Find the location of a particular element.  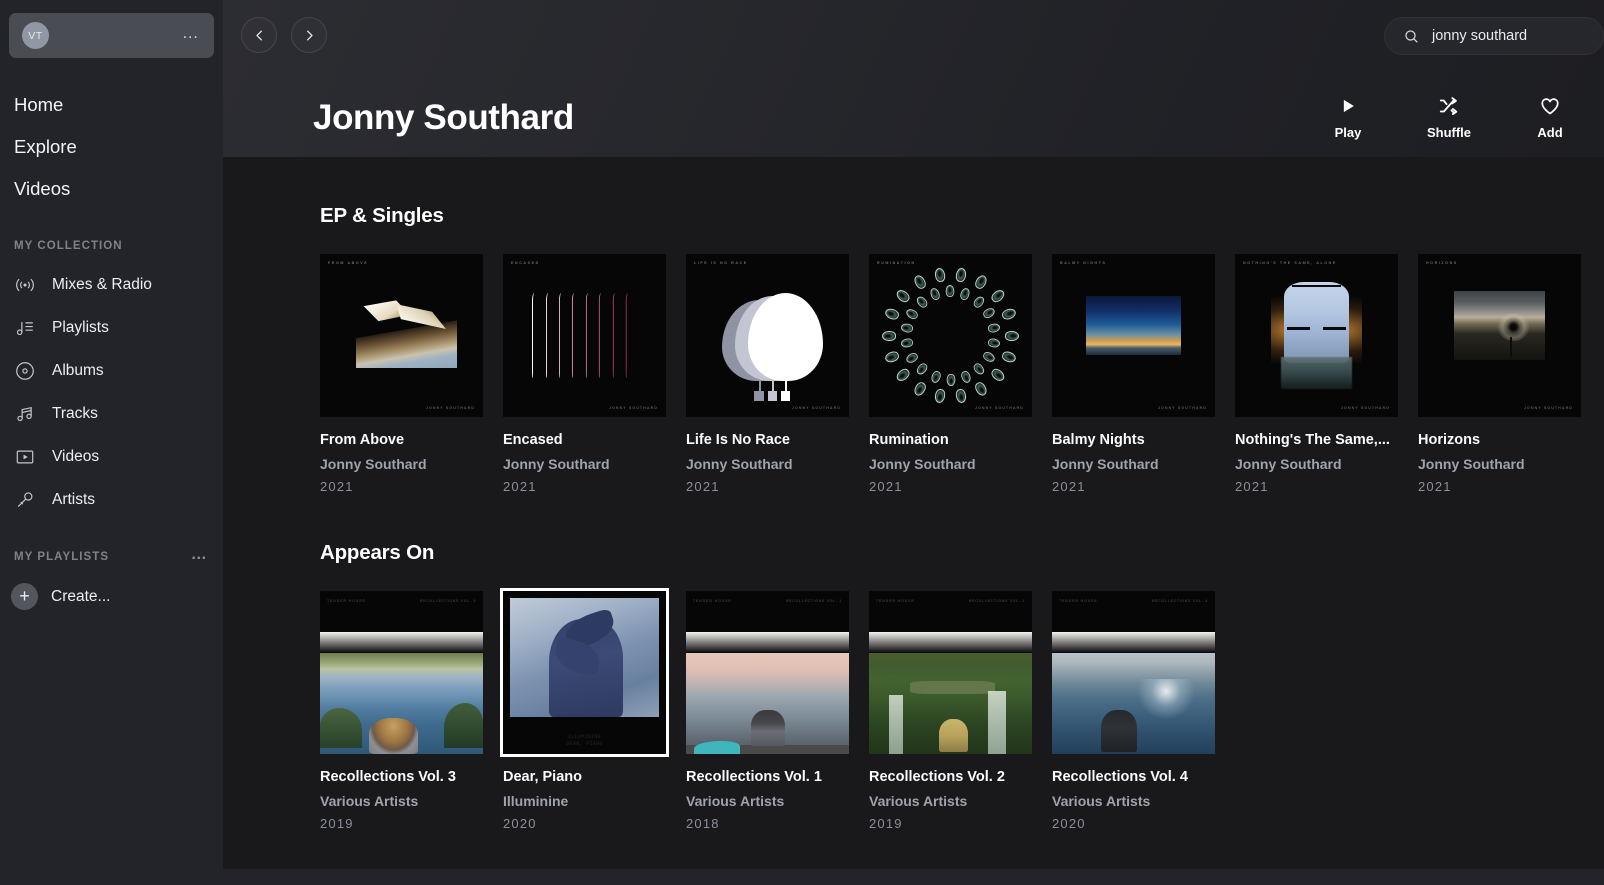

sidebar-item-videos: Videos is located at coordinates (111, 456).